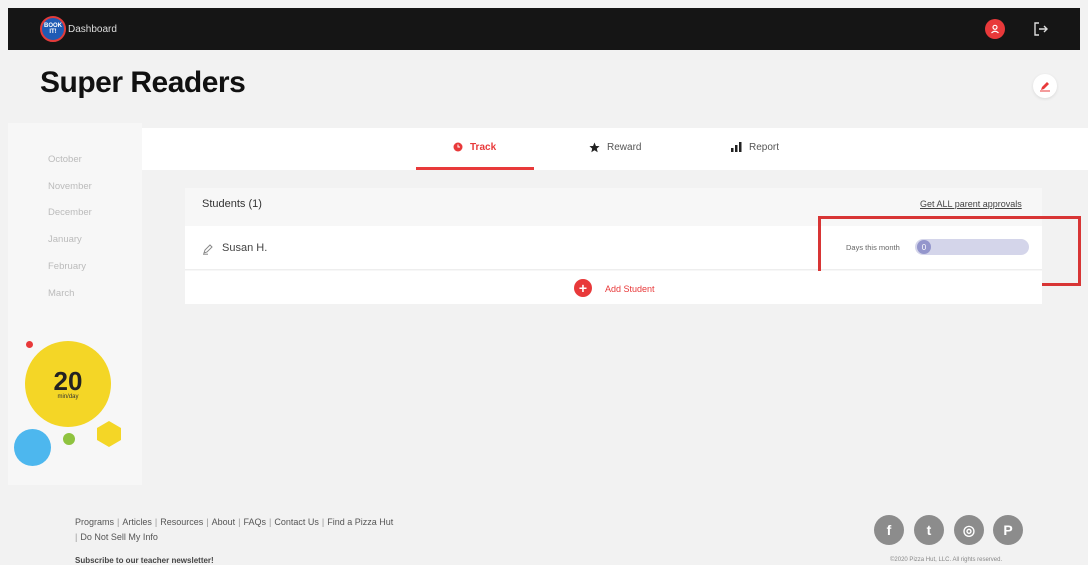 This screenshot has width=1088, height=565. I want to click on edit-class-button, so click(1045, 86).